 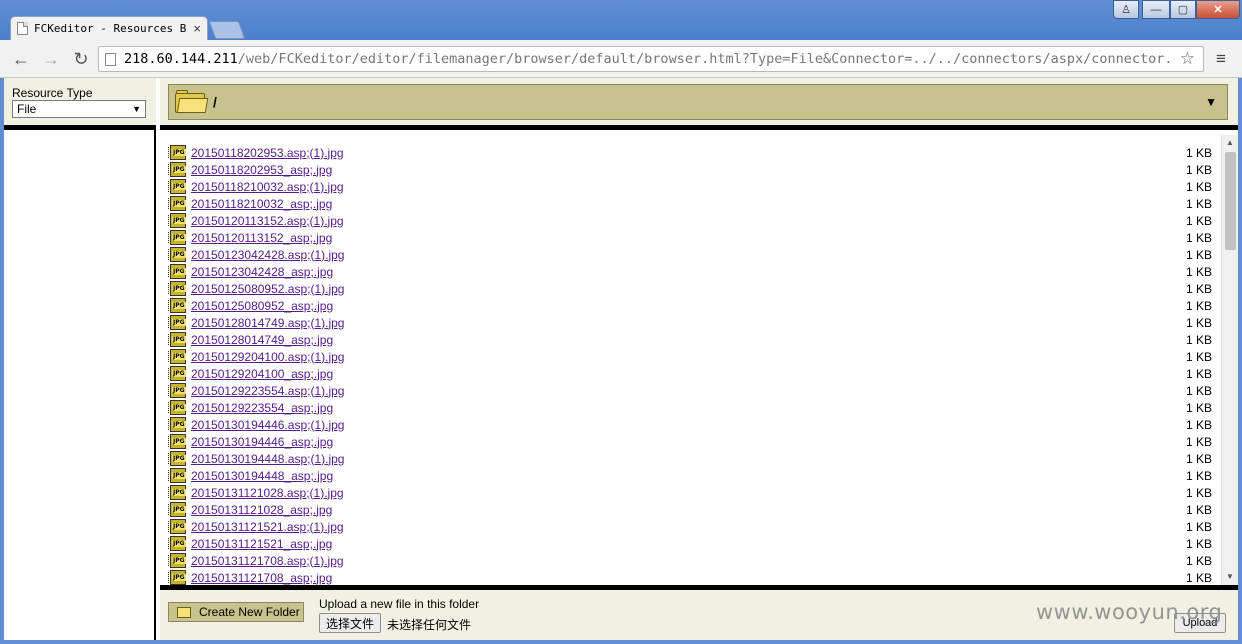 I want to click on scroll-down-icon: ▼, so click(x=1230, y=577).